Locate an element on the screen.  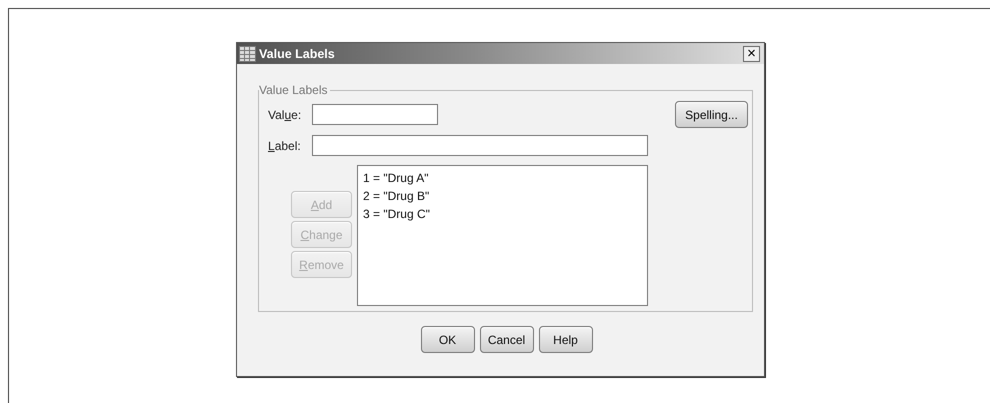
dialog-button: Cancel is located at coordinates (507, 339).